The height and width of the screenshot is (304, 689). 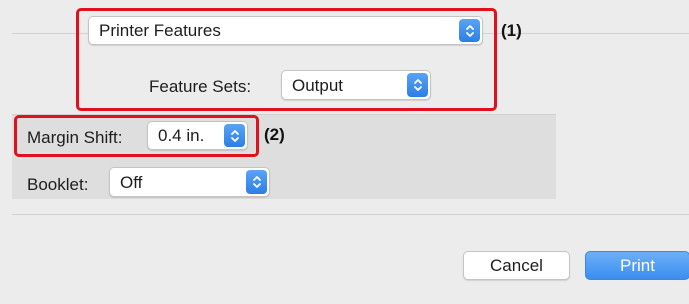 What do you see at coordinates (350, 214) in the screenshot?
I see `divider` at bounding box center [350, 214].